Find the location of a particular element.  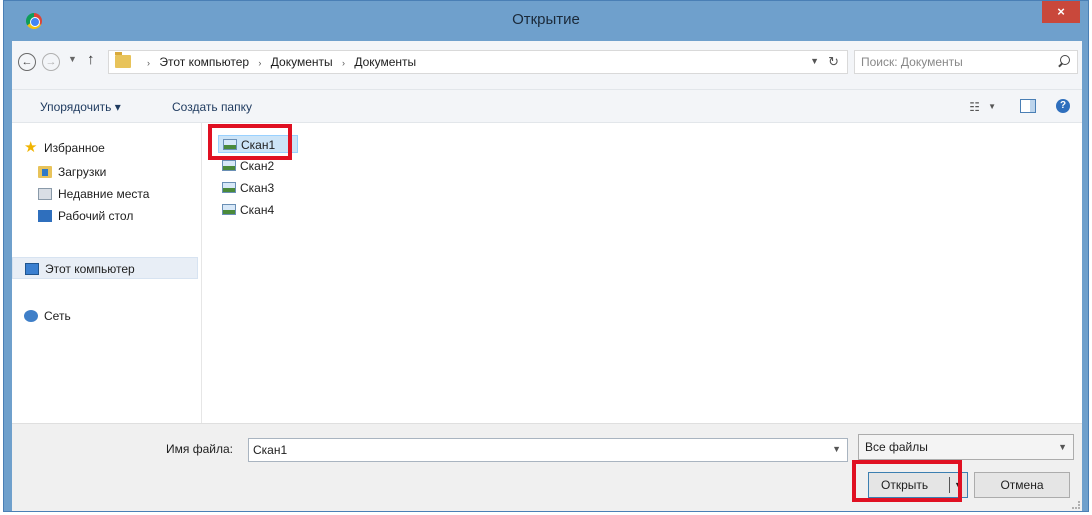

new-folder-button: Создать папку is located at coordinates (212, 107).